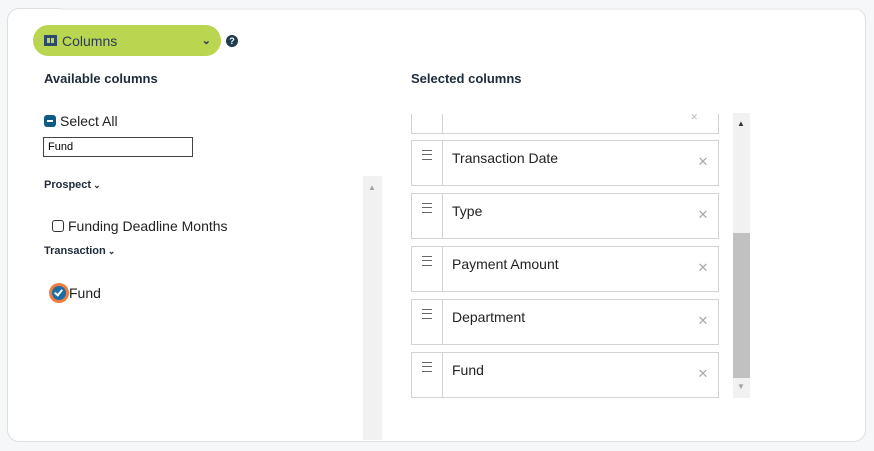 This screenshot has height=451, width=874. Describe the element at coordinates (101, 78) in the screenshot. I see `available-columns-heading: Available columns` at that location.